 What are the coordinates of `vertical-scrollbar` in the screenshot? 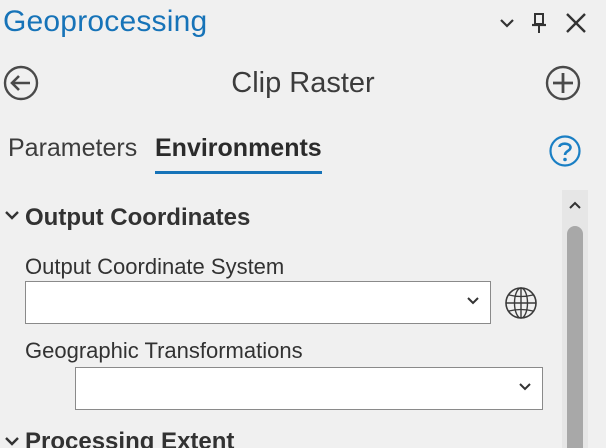 It's located at (575, 319).